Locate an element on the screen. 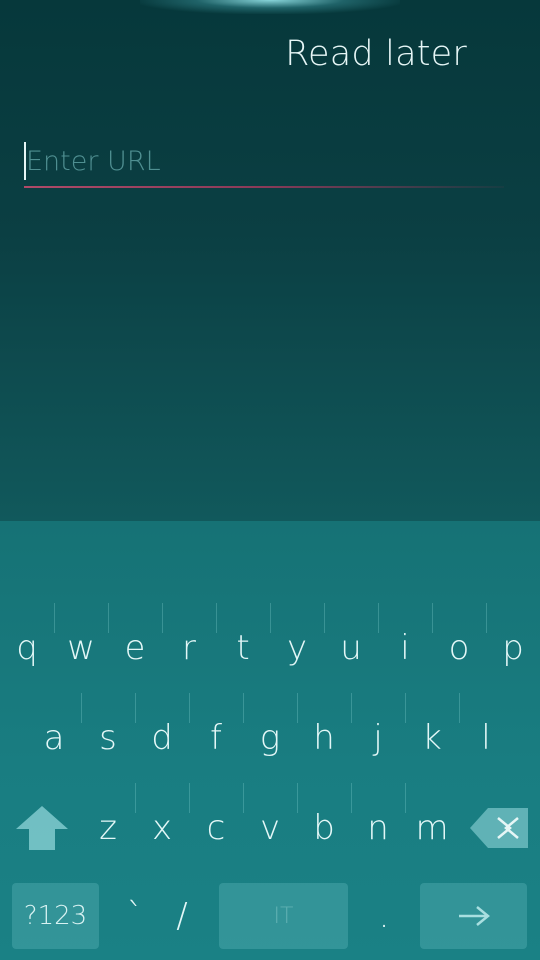  url-field-underline is located at coordinates (264, 187).